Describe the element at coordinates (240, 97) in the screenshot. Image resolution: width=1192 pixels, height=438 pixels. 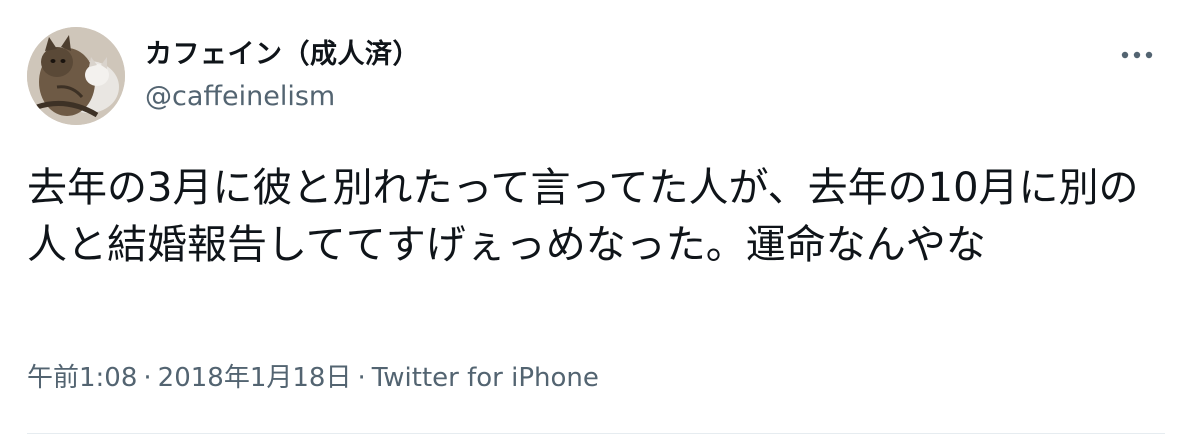
I see `author-handle: @caffeinelism` at that location.